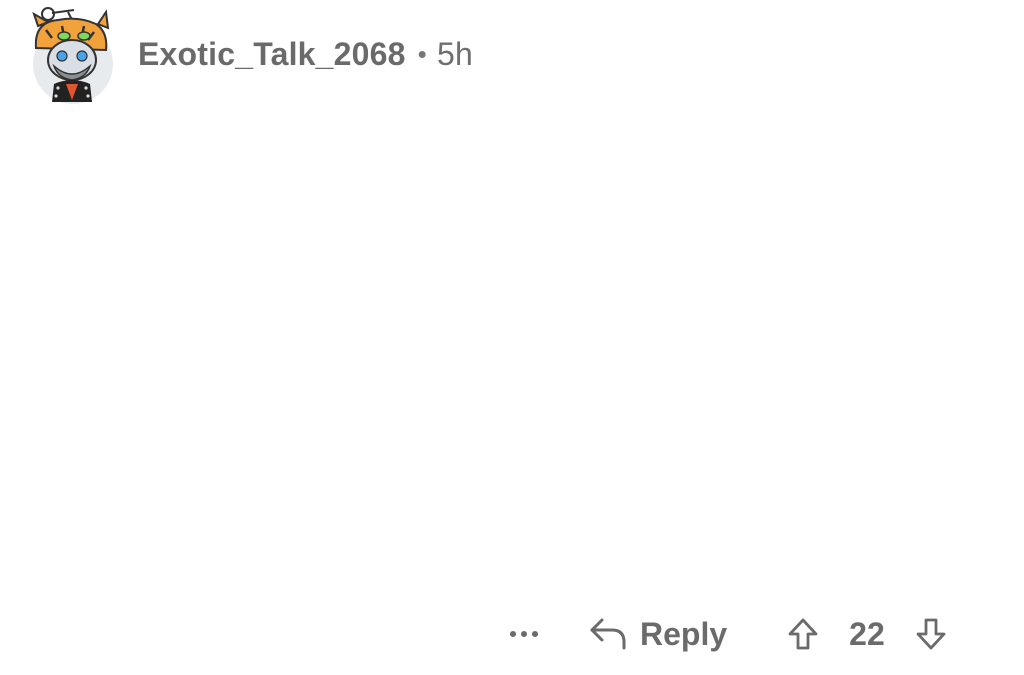 This screenshot has width=1024, height=675. Describe the element at coordinates (684, 633) in the screenshot. I see `reply-label: Reply` at that location.